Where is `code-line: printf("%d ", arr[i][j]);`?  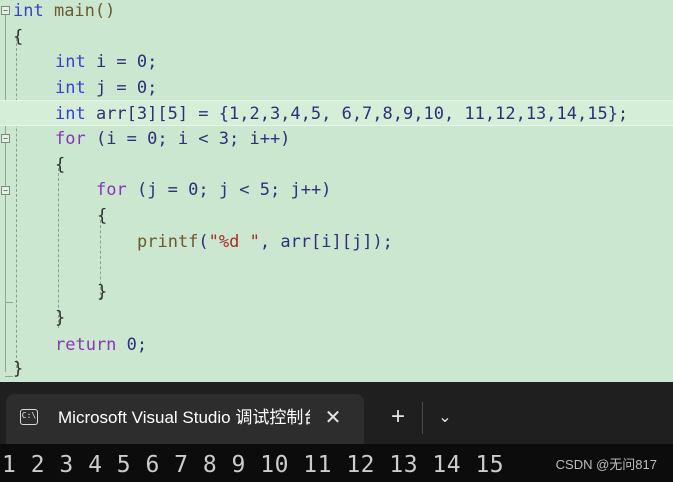 code-line: printf("%d ", arr[i][j]); is located at coordinates (336, 242).